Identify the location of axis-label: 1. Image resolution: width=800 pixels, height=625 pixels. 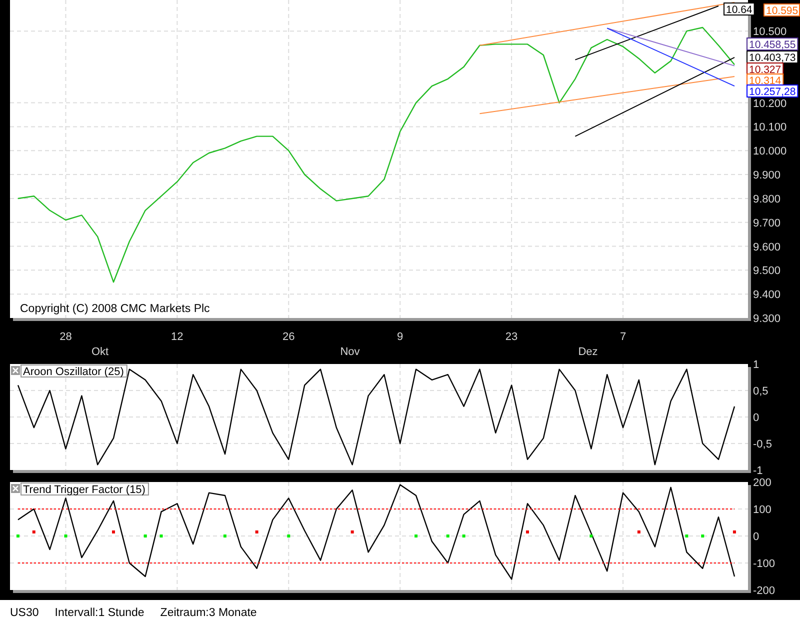
(756, 365).